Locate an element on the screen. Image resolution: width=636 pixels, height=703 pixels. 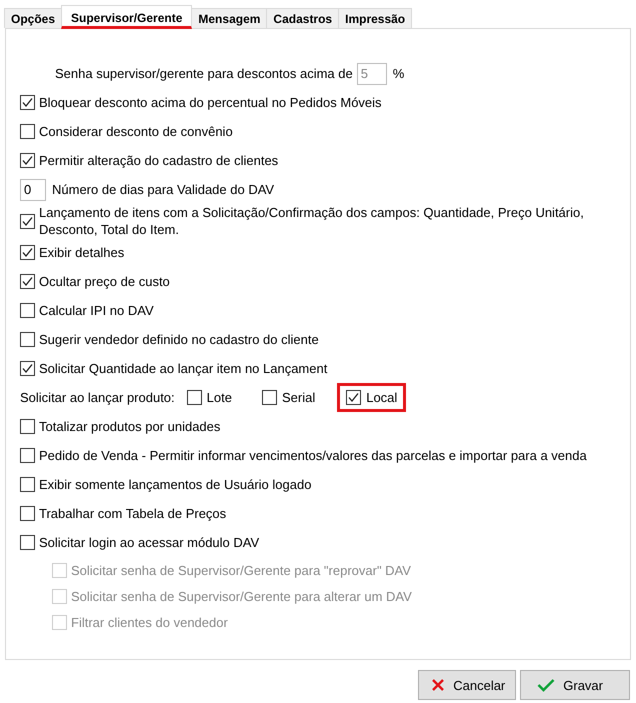
checkbox-option: Exibir somente lançamentos de Usuário logado is located at coordinates (325, 484).